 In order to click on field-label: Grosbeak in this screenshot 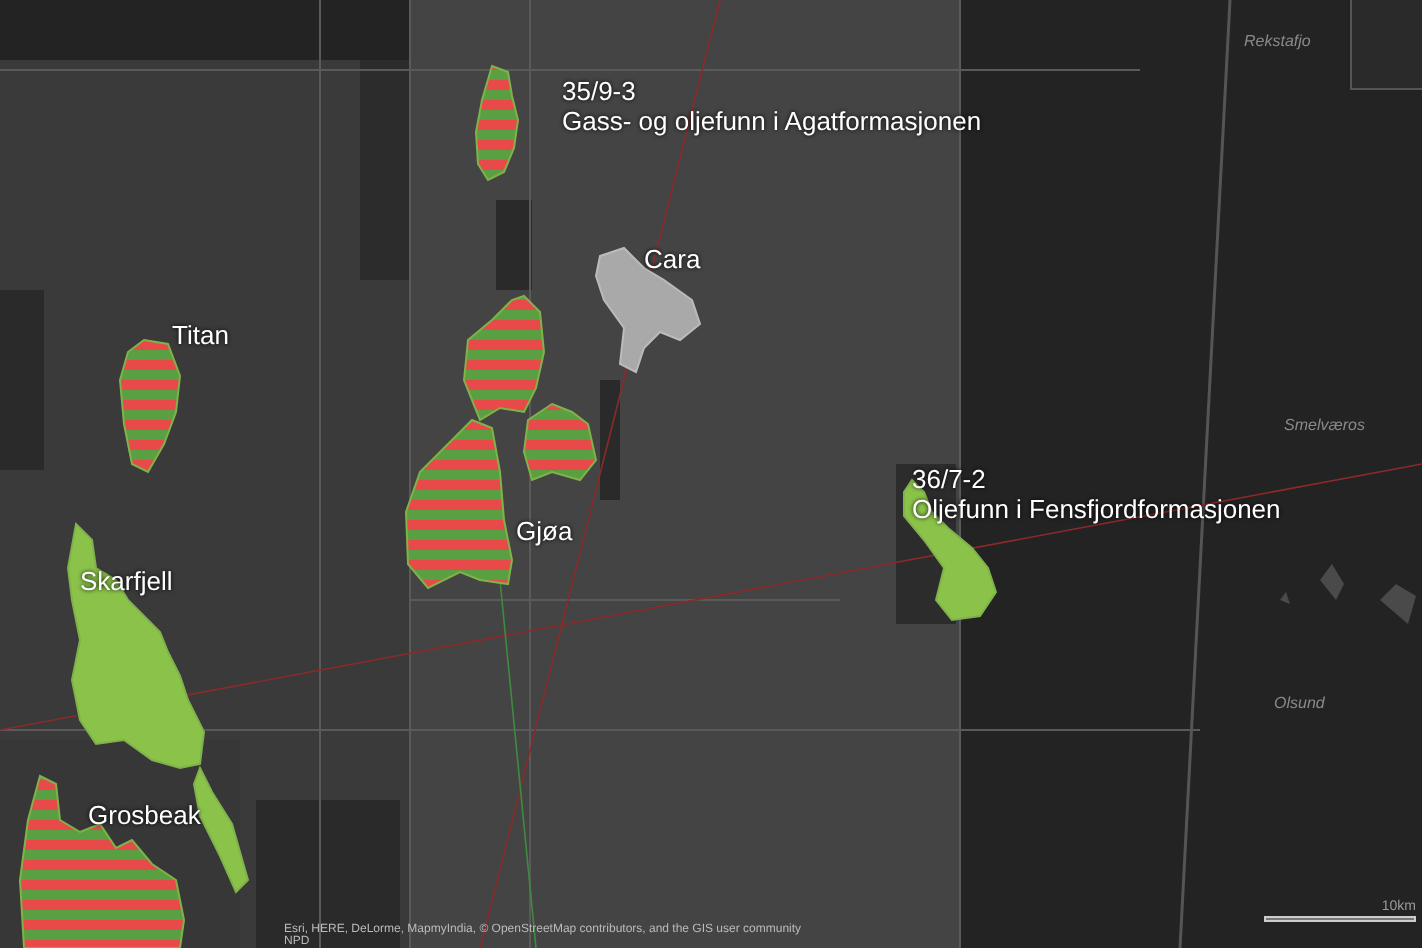, I will do `click(144, 815)`.